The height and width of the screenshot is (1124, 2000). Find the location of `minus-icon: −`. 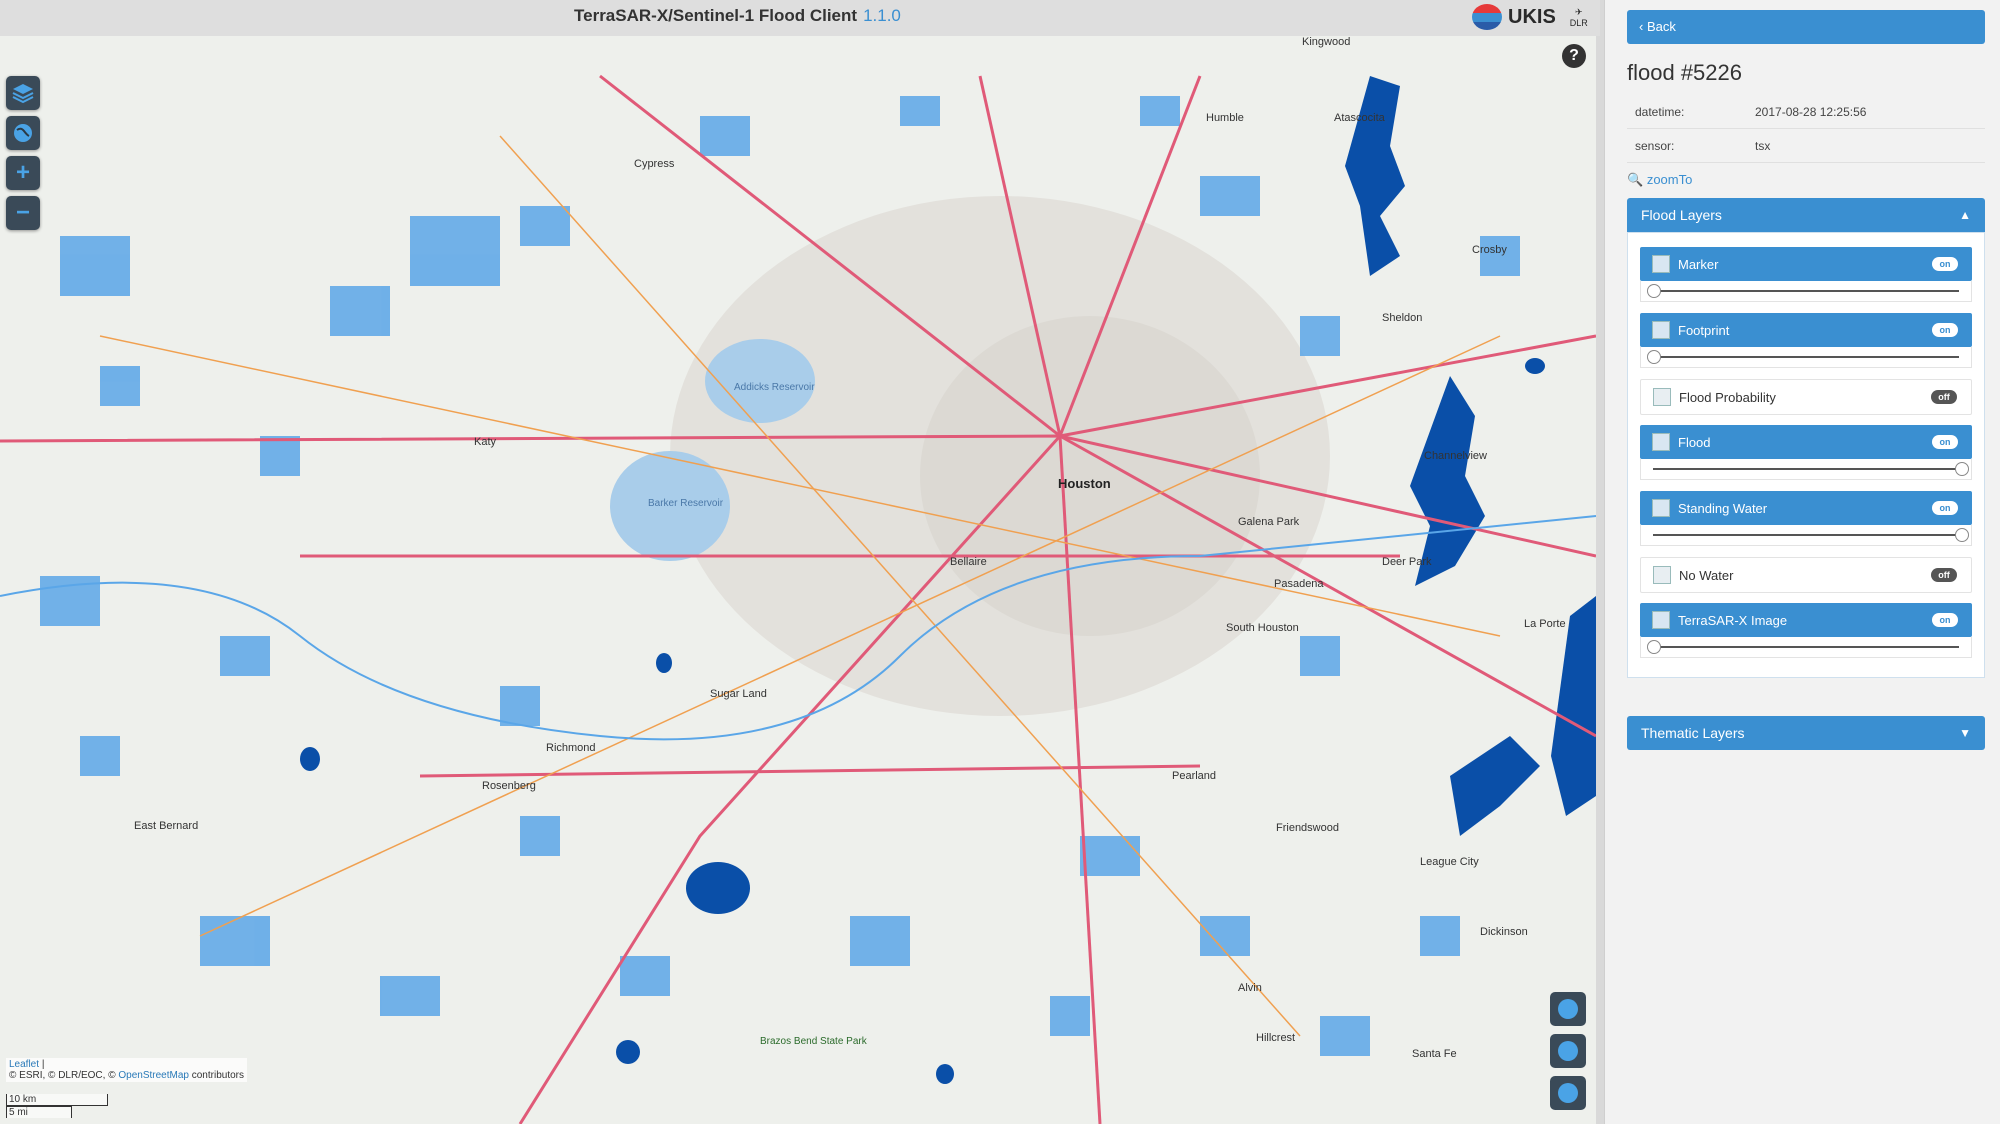

minus-icon: − is located at coordinates (22, 212).